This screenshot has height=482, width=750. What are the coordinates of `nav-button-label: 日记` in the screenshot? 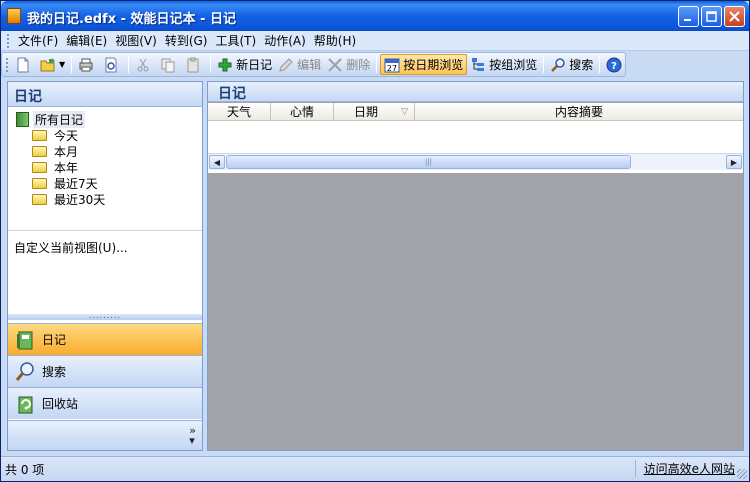 It's located at (54, 340).